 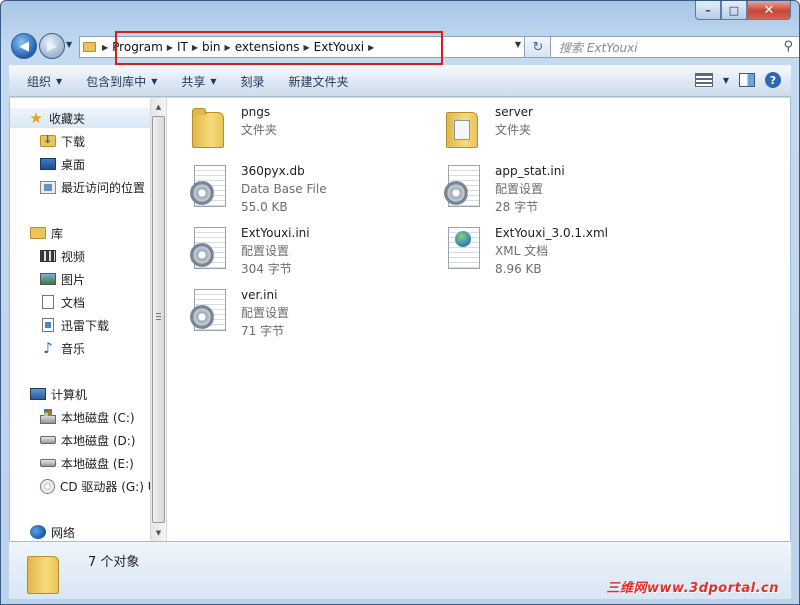 I want to click on organize-button: 组织 ▼, so click(x=44, y=81).